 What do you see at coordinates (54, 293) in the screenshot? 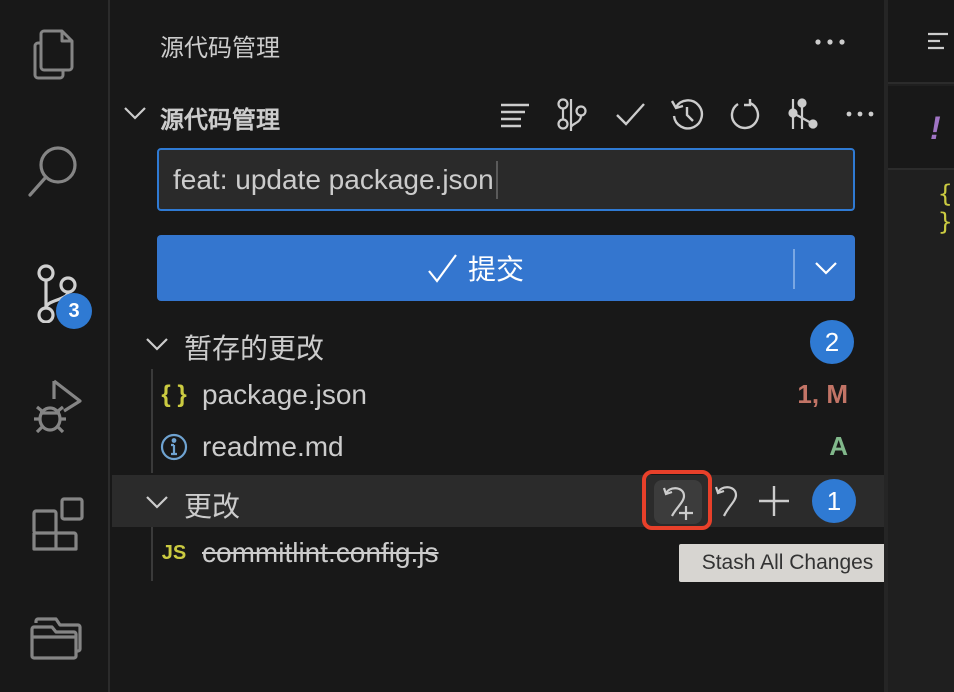
I see `activity-source-control: 3` at bounding box center [54, 293].